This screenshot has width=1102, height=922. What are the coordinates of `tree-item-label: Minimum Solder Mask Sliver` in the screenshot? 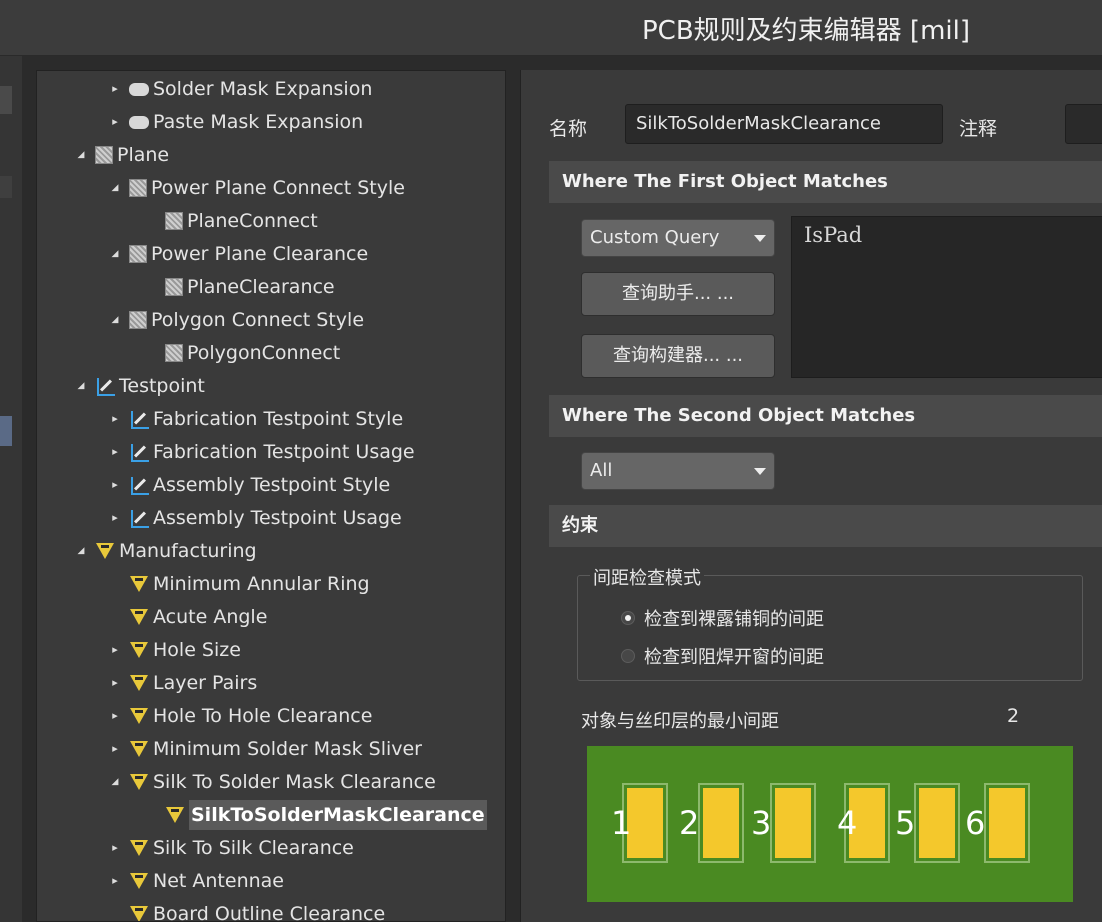 It's located at (287, 749).